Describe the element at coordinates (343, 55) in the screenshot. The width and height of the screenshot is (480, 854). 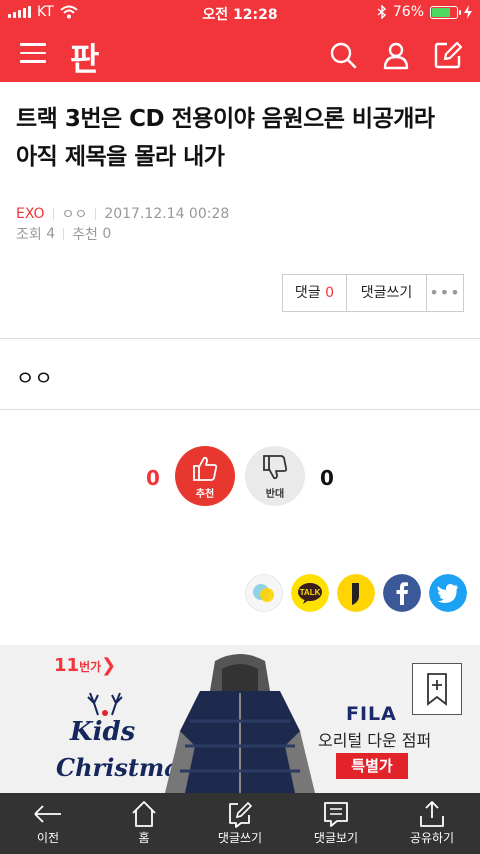
I see `search-icon` at that location.